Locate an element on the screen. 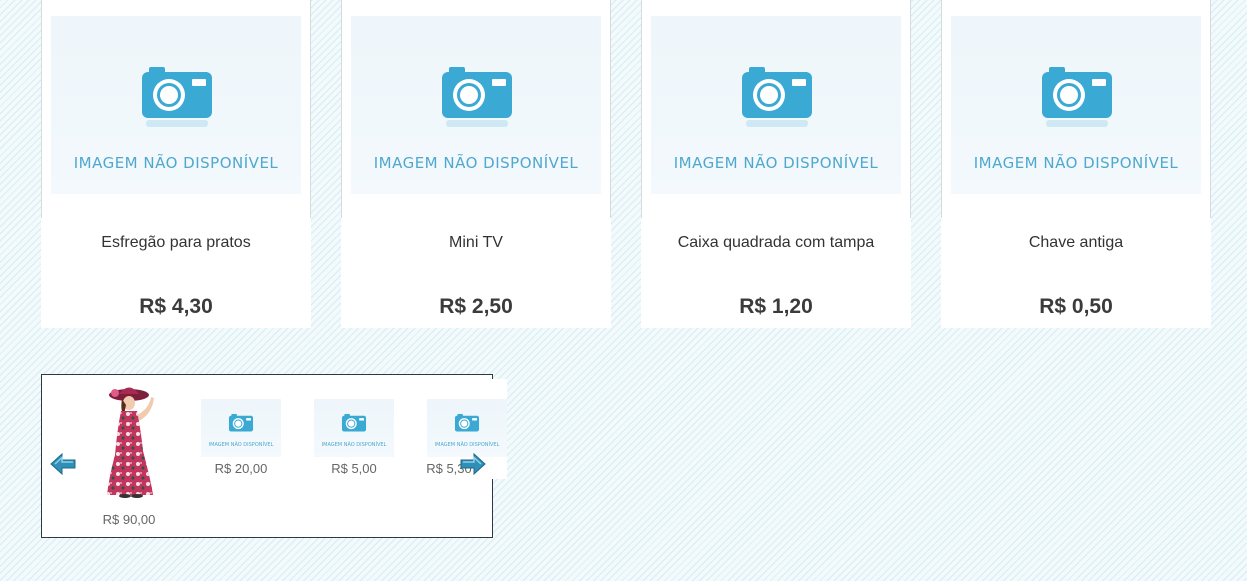  product-info: Mini TV R$ 2,50 is located at coordinates (476, 273).